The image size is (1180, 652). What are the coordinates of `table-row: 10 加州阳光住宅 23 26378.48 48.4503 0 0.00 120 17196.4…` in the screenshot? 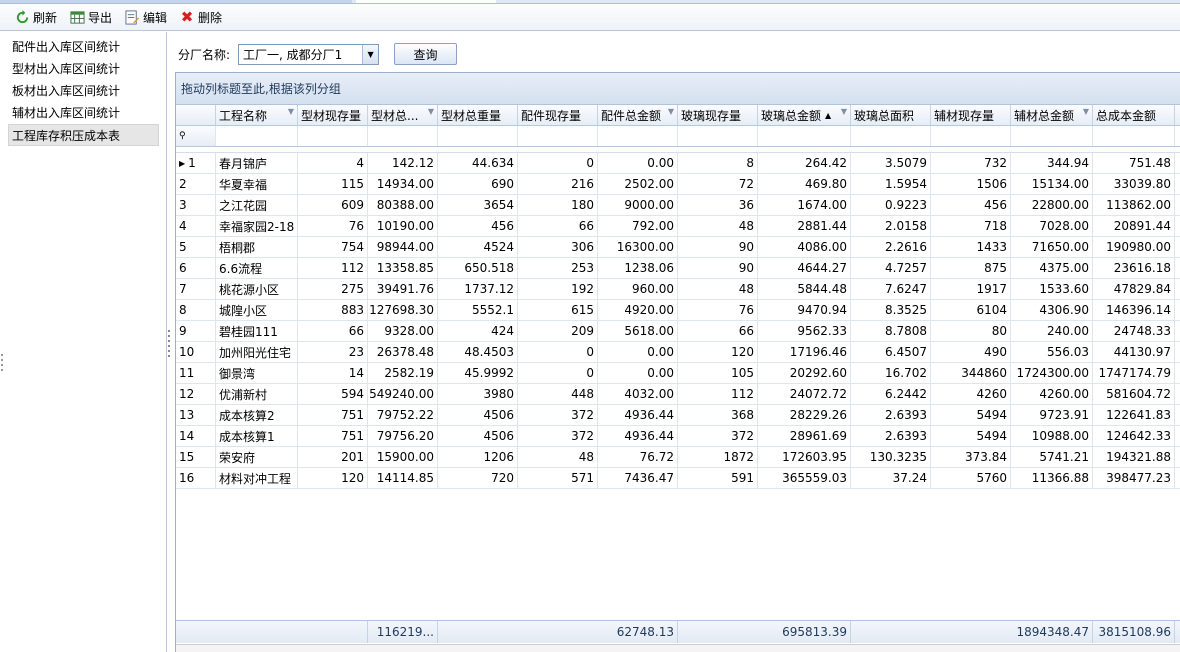 It's located at (678, 352).